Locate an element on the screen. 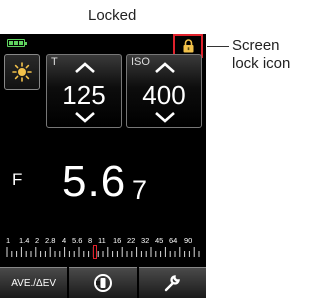 Image resolution: width=320 pixels, height=298 pixels. scale-label: 2.8 is located at coordinates (50, 240).